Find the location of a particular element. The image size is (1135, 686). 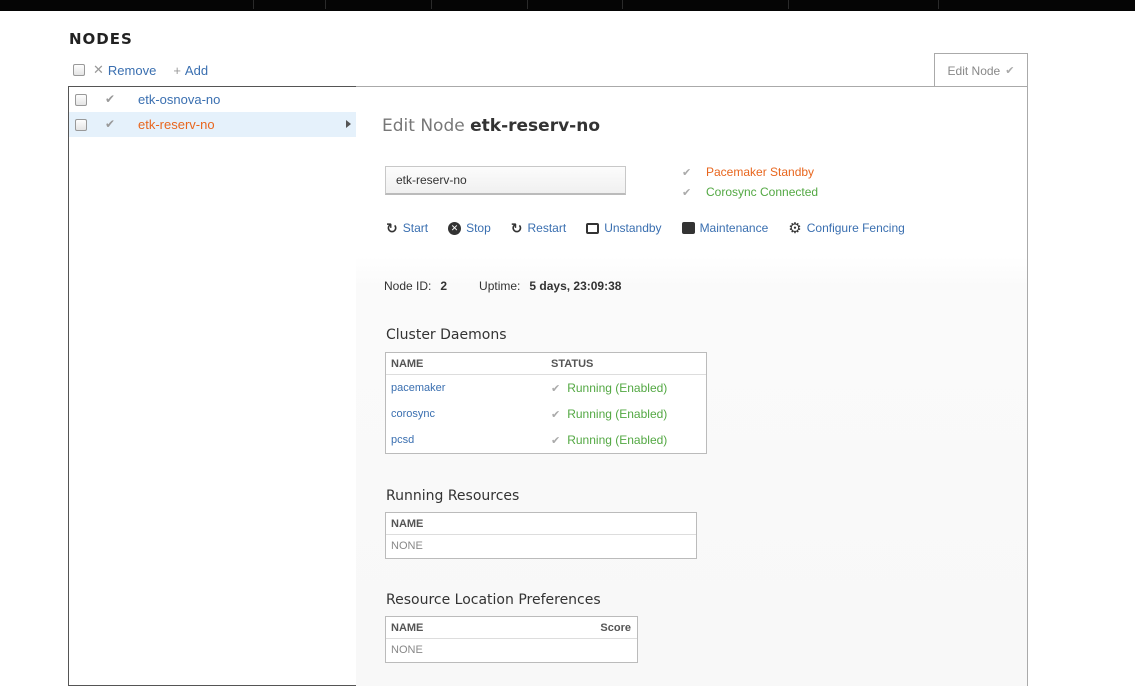

restart-label: Restart is located at coordinates (547, 228).